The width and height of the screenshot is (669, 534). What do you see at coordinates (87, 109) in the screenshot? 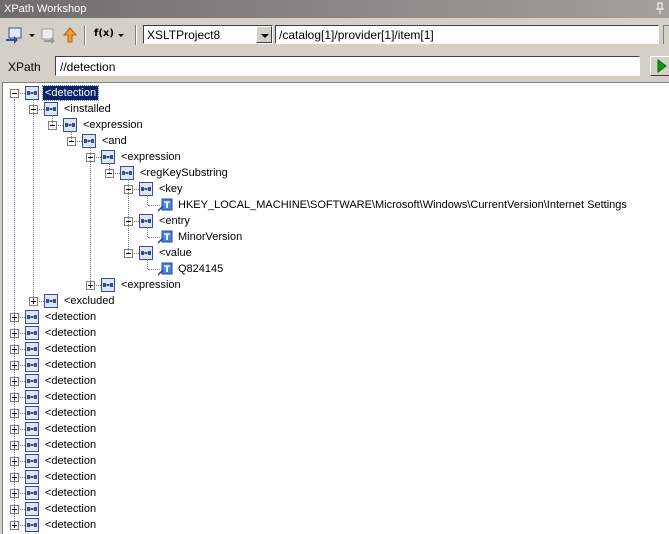
I see `tree-node-label: <installed` at bounding box center [87, 109].